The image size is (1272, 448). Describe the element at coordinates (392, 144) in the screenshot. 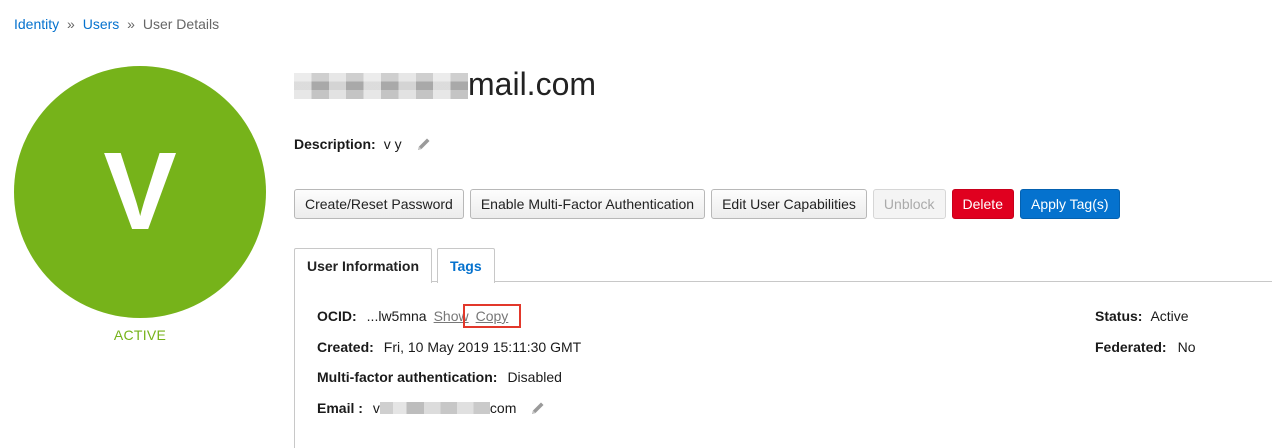

I see `description-value: v y` at that location.